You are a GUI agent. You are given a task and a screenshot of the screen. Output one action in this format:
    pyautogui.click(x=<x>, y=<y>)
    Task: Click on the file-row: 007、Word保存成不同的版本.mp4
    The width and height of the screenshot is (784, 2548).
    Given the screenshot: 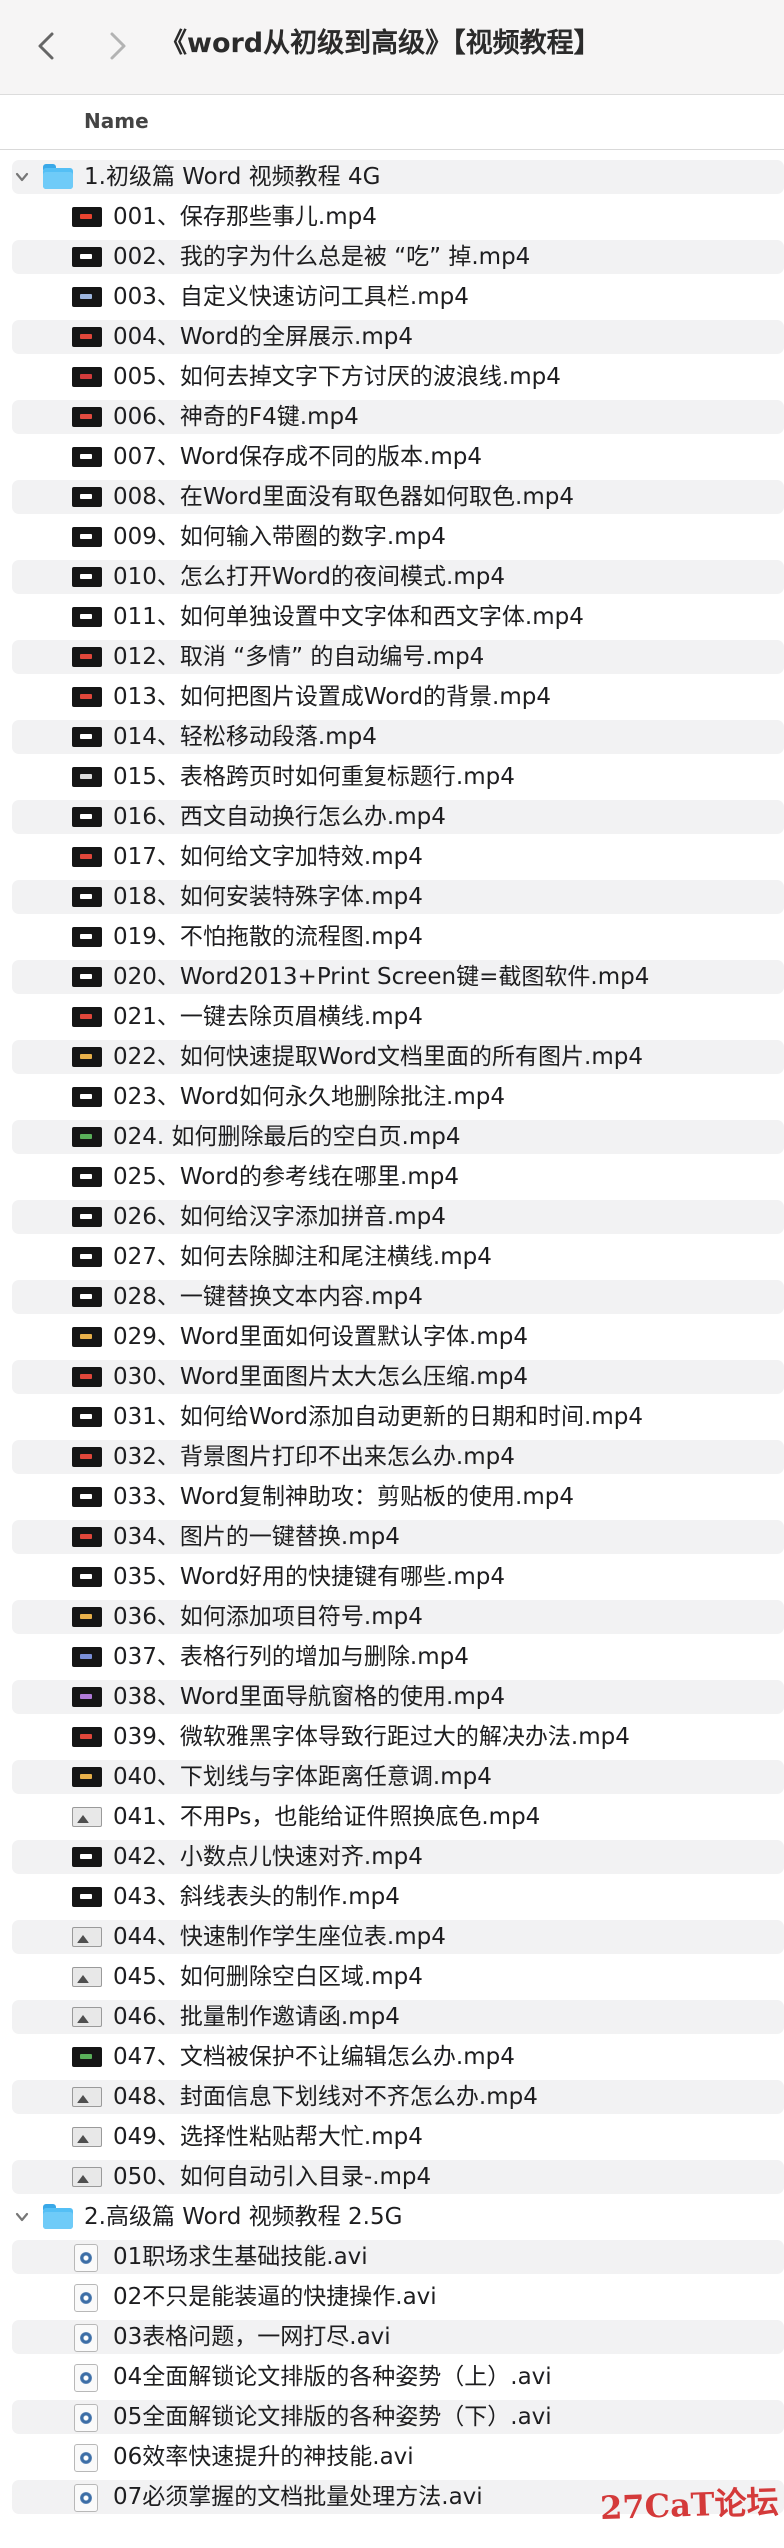 What is the action you would take?
    pyautogui.click(x=392, y=457)
    